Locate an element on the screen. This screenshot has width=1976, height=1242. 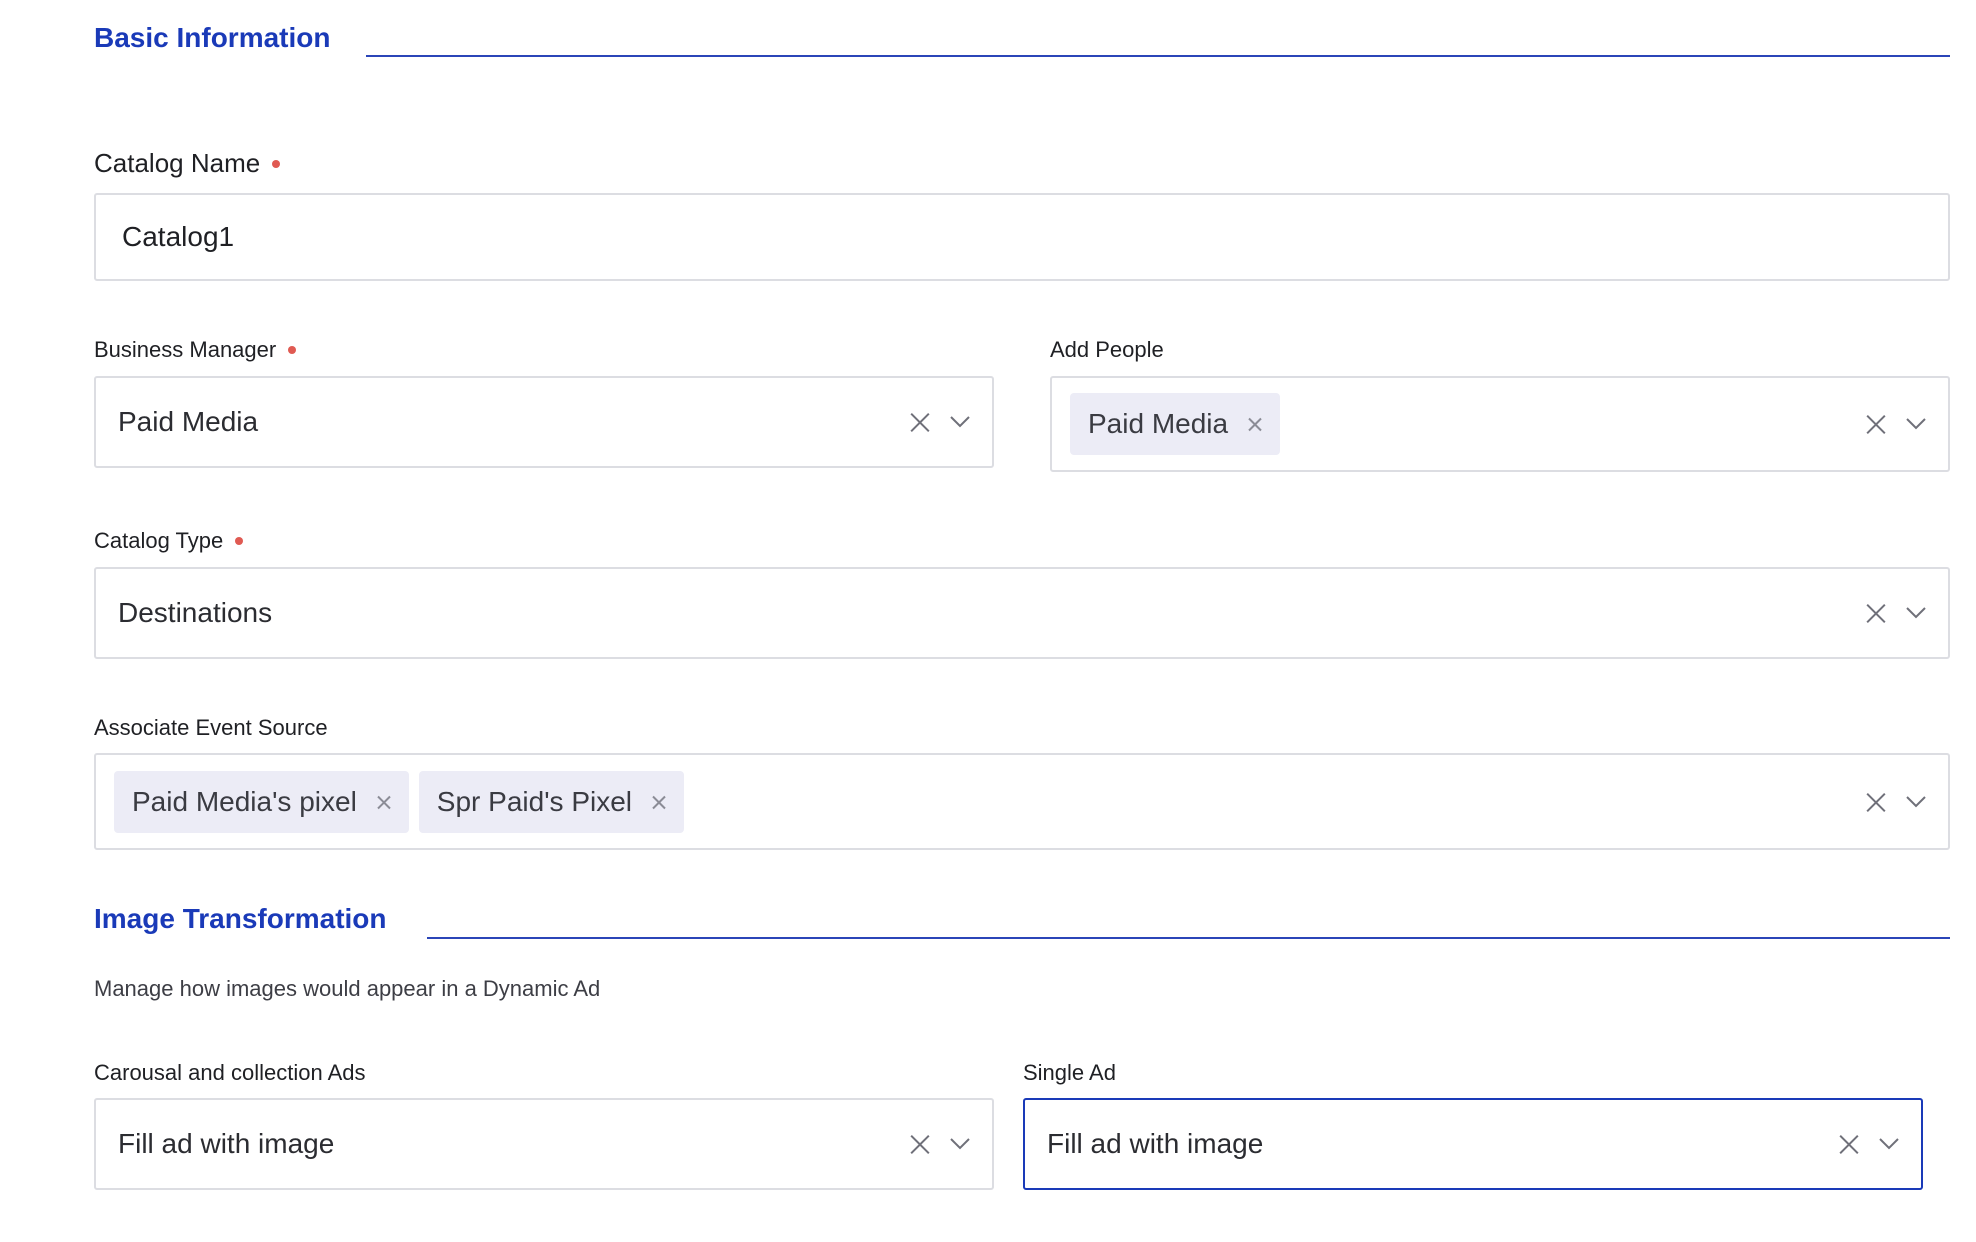
chip: Paid Media's pixel is located at coordinates (261, 801).